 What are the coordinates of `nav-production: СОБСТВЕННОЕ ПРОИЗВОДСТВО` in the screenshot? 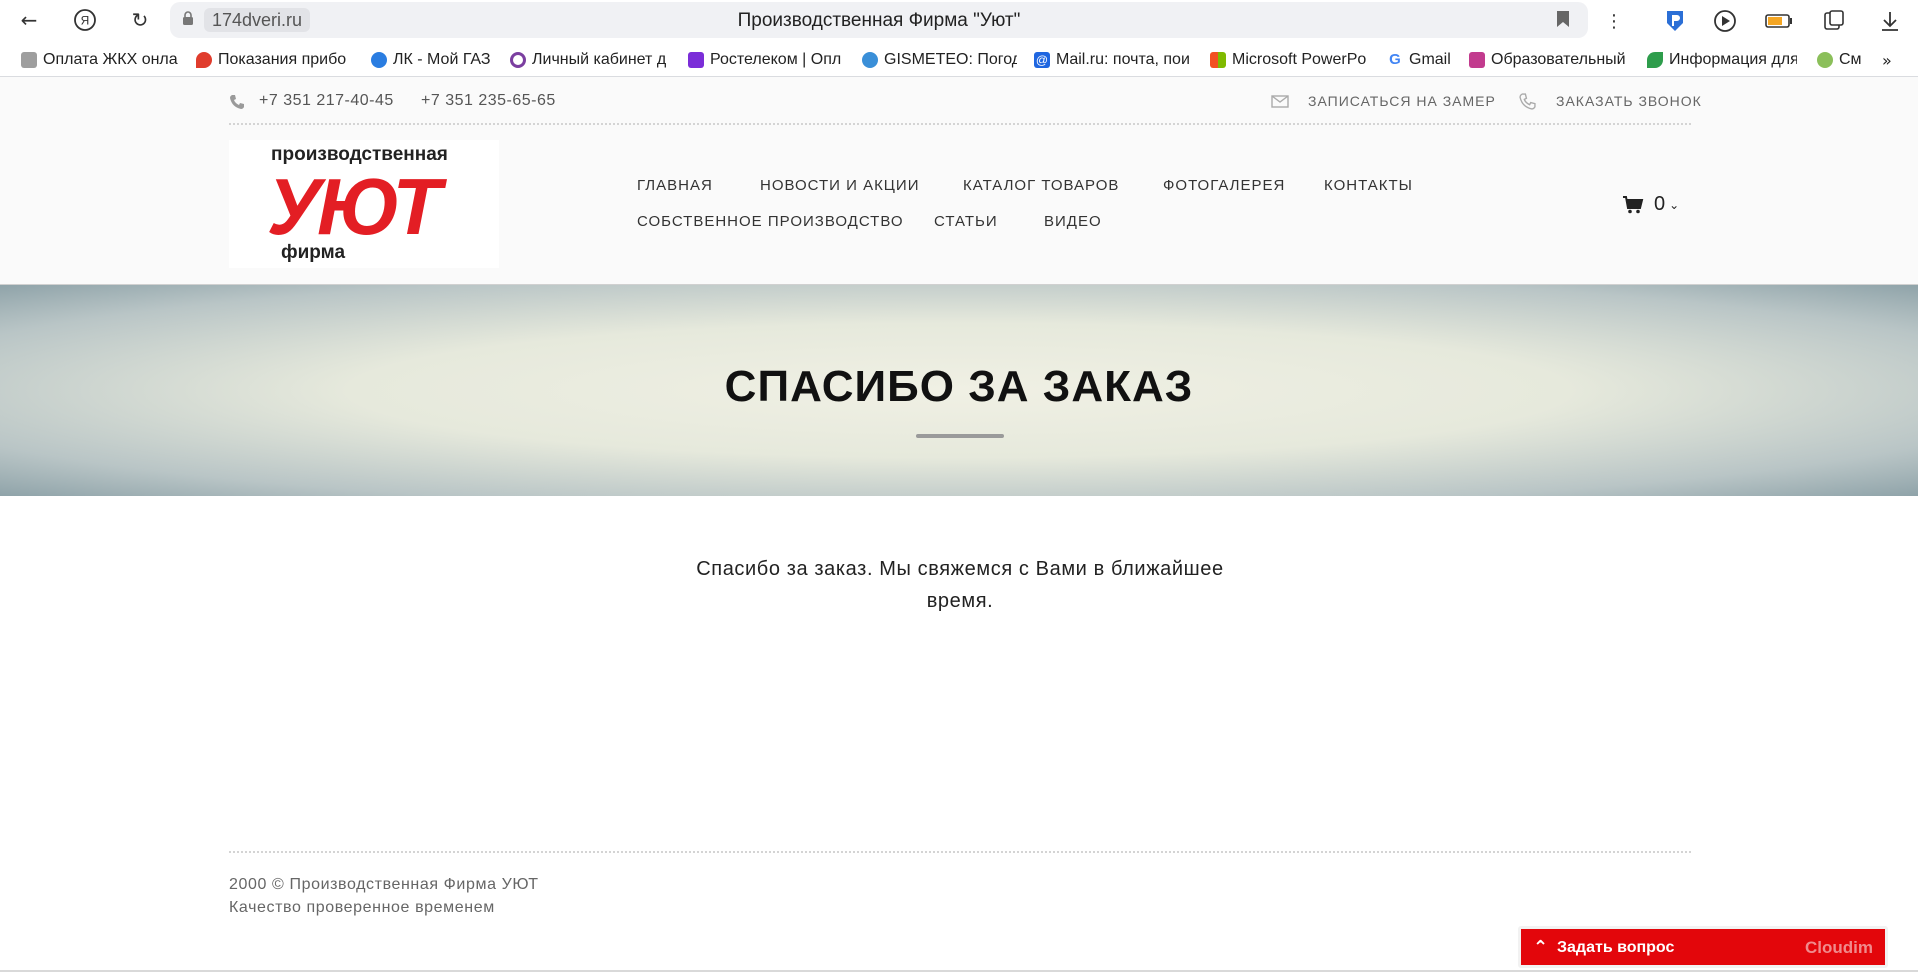 It's located at (770, 221).